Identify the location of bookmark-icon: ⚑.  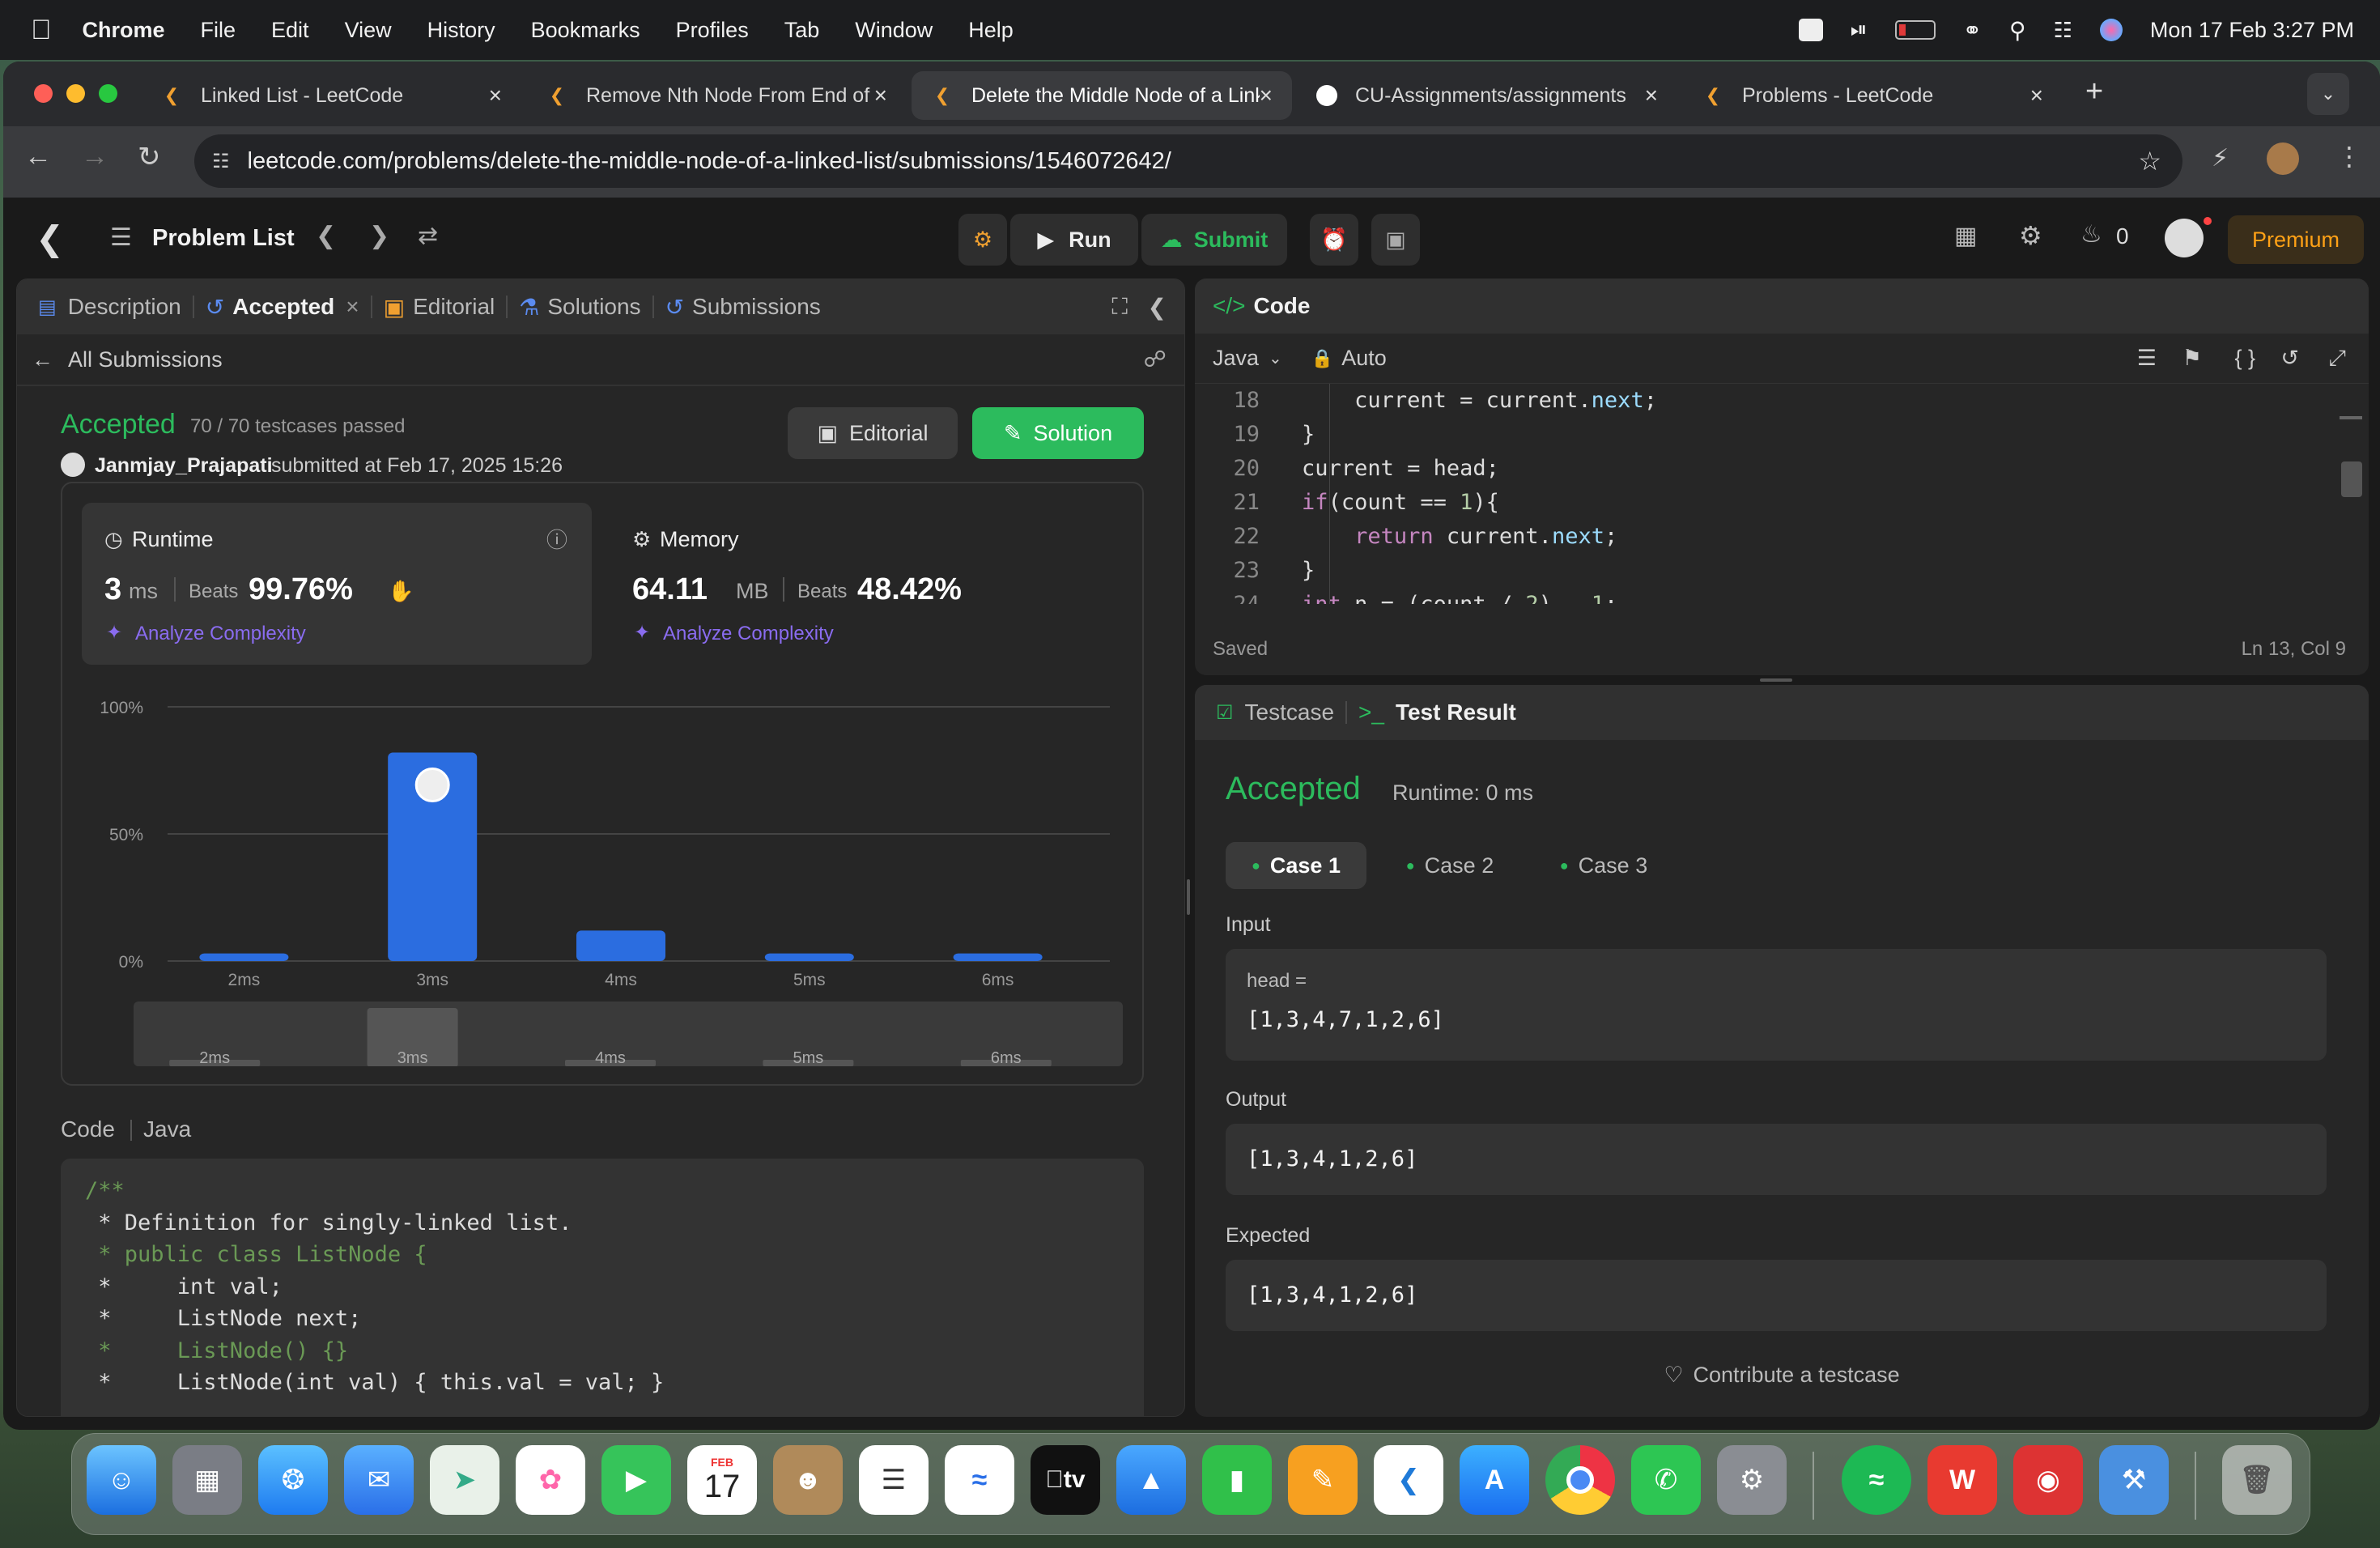
(2192, 358).